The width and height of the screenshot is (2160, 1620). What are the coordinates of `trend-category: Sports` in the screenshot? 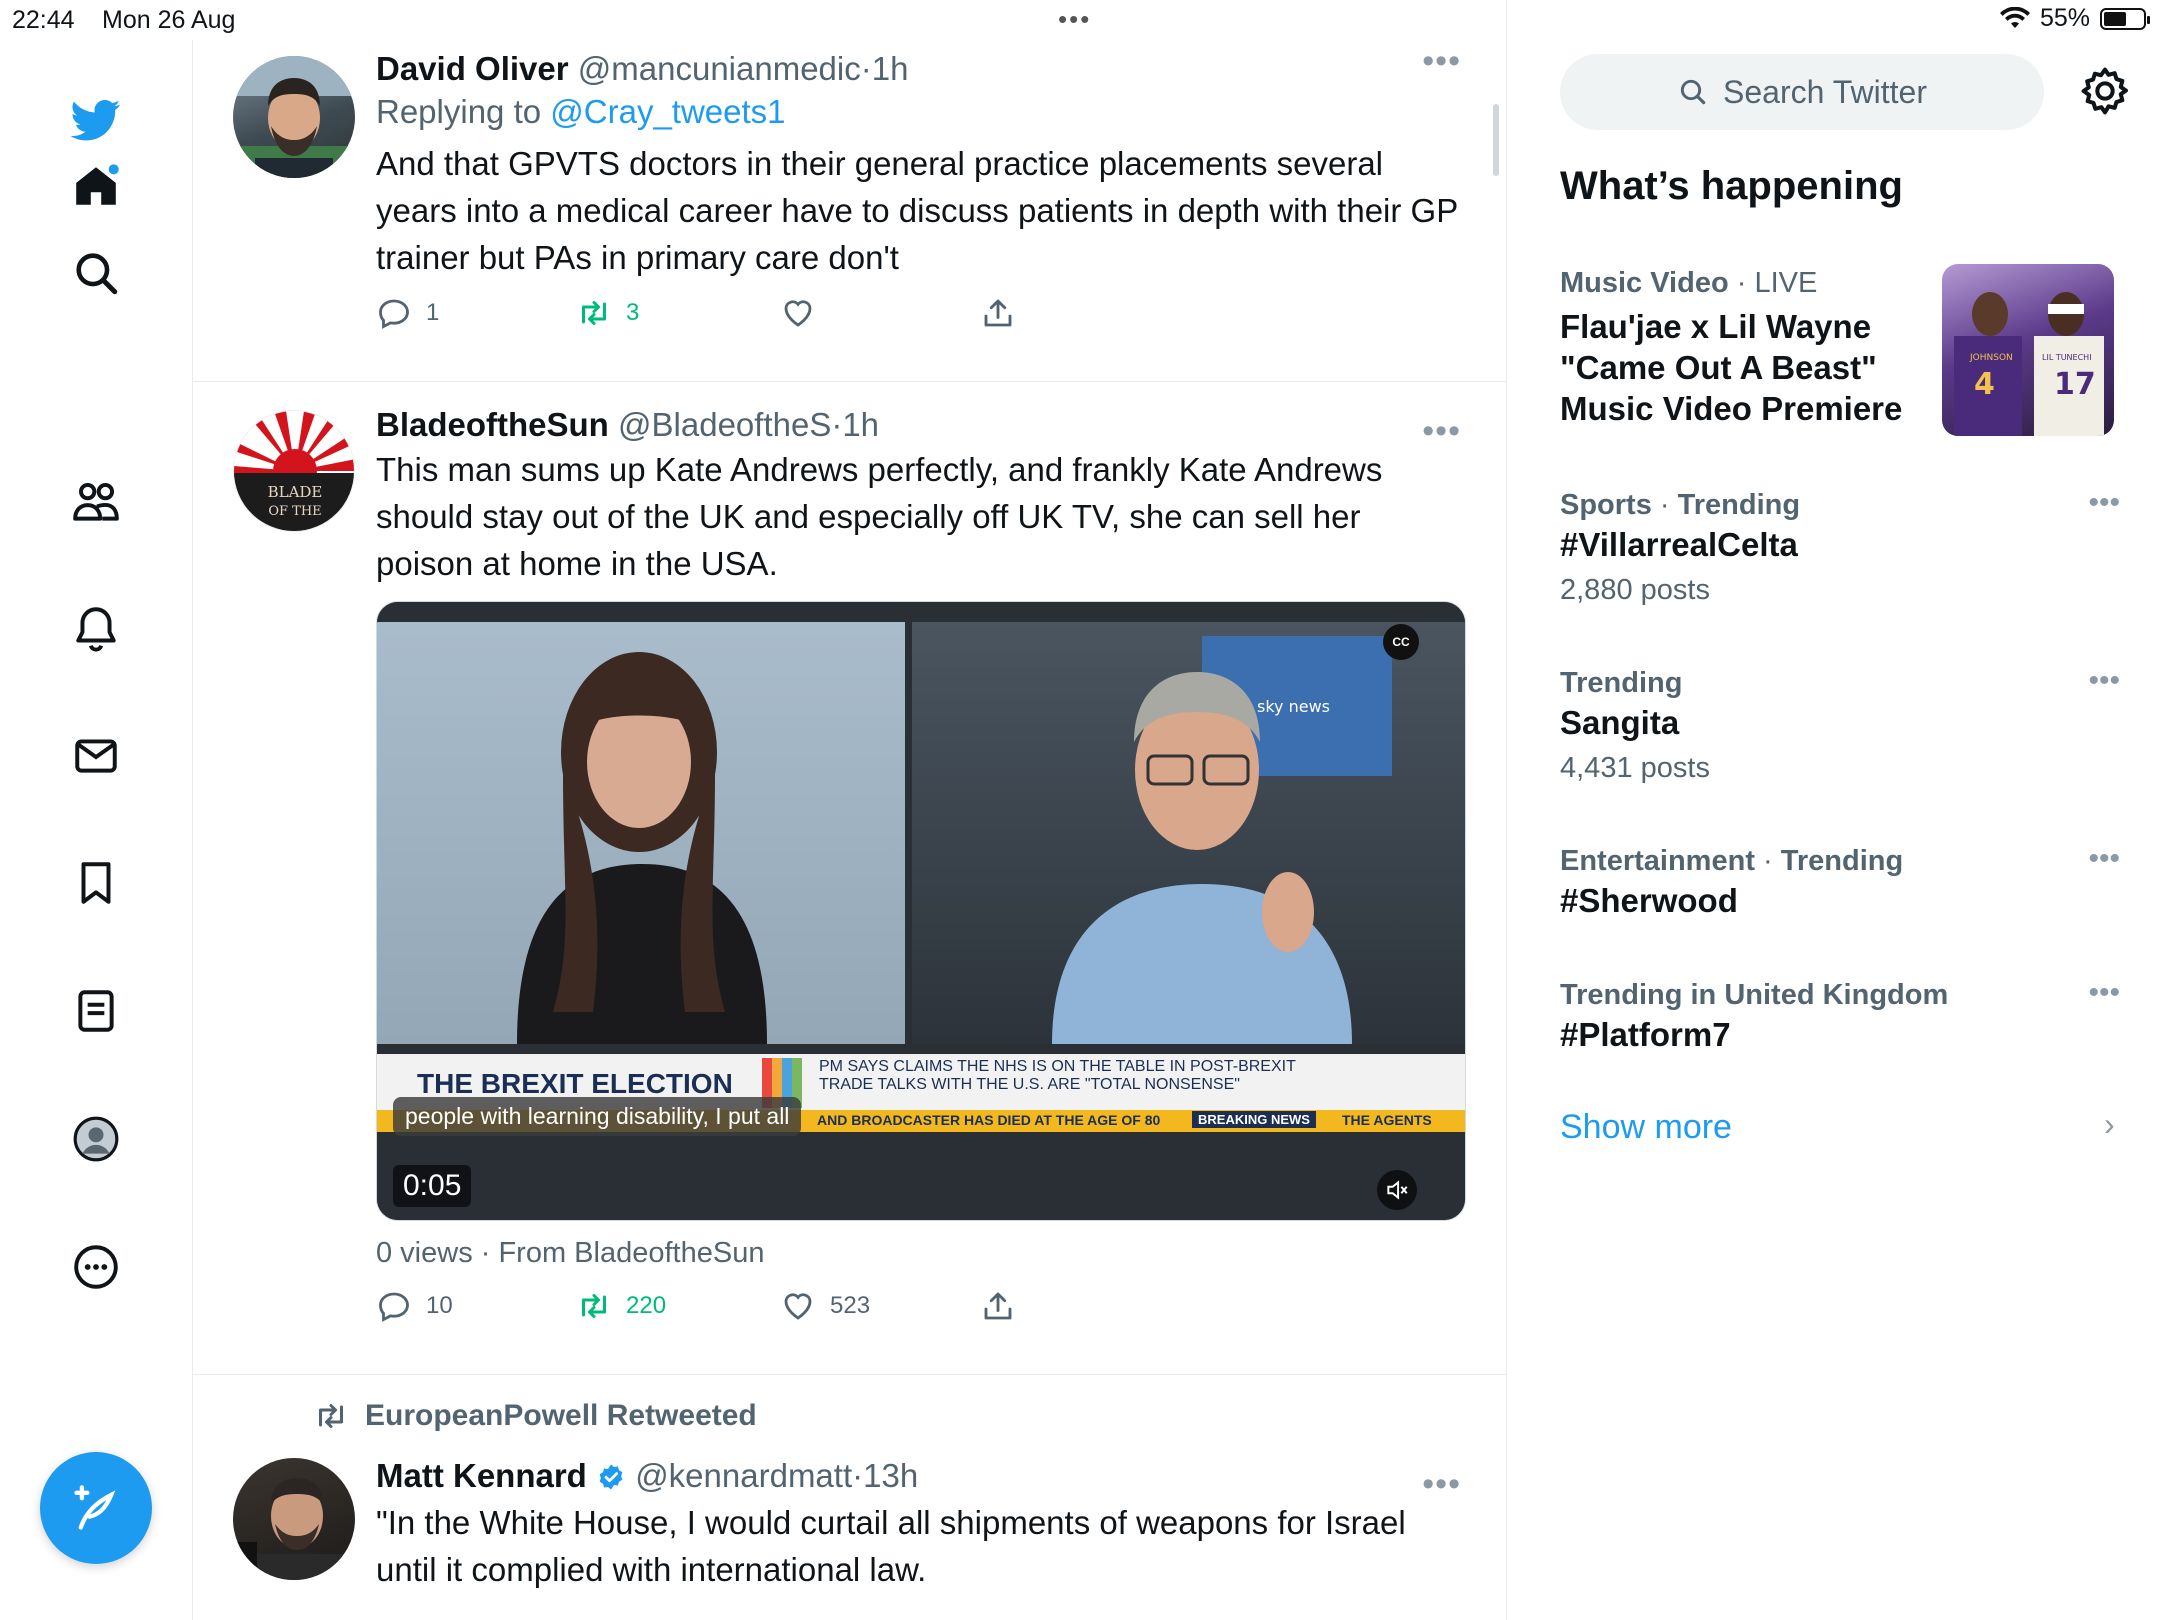 It's located at (1606, 505).